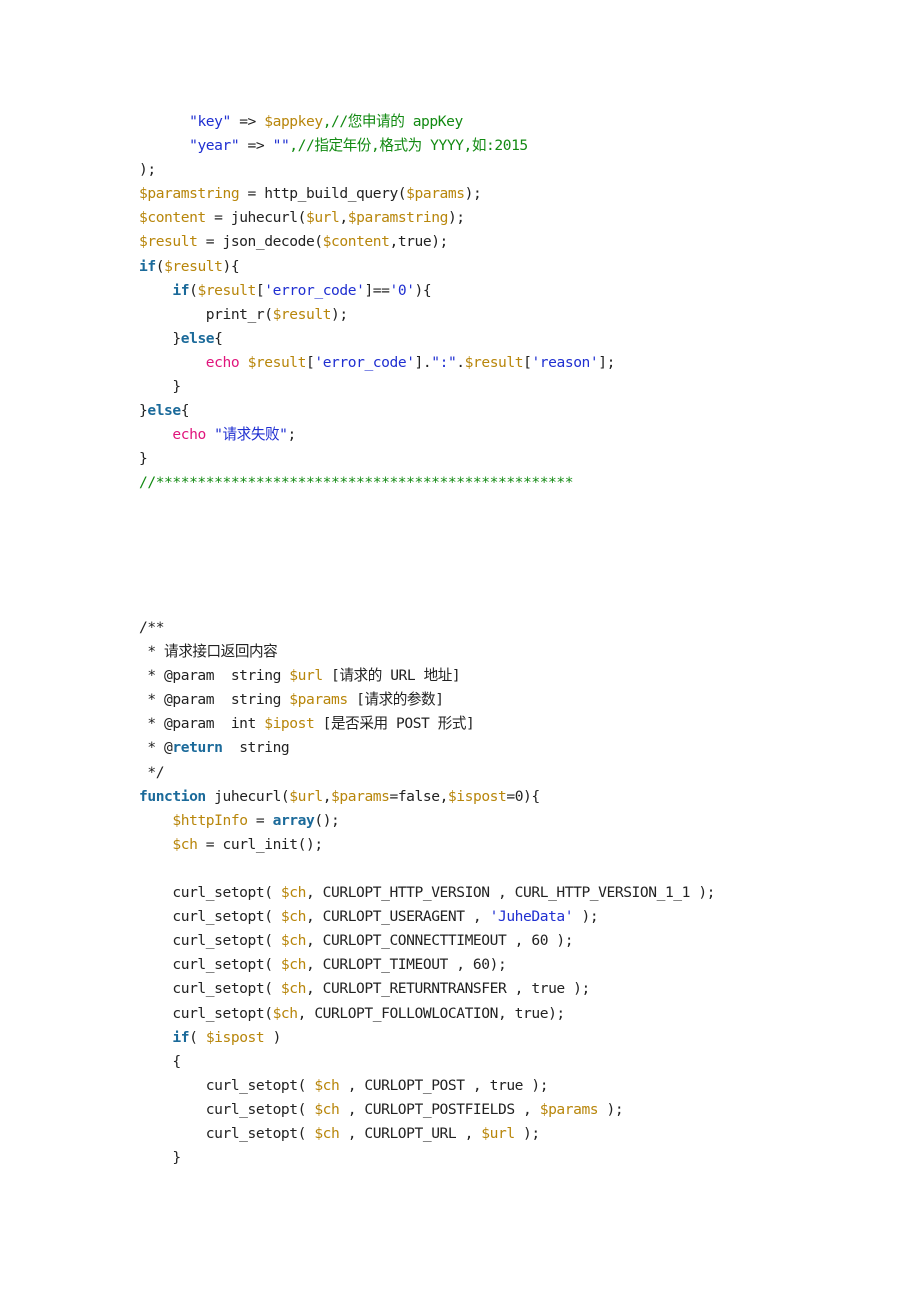 The width and height of the screenshot is (920, 1302). I want to click on code-token: = curl_init();, so click(260, 844).